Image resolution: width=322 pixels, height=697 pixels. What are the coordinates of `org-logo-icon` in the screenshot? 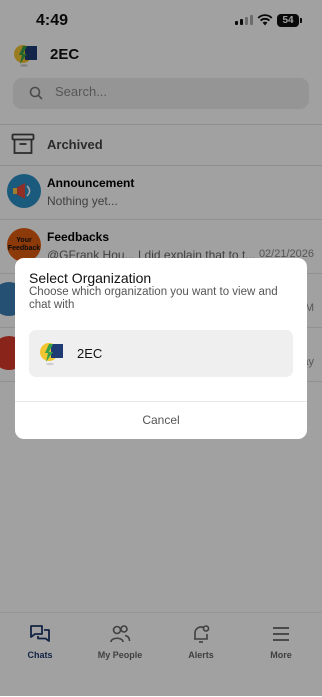 It's located at (51, 354).